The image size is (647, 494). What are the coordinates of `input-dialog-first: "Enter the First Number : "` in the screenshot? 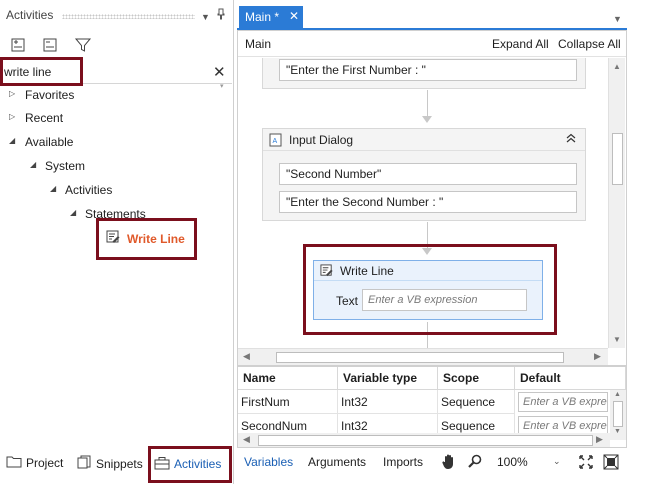 It's located at (424, 73).